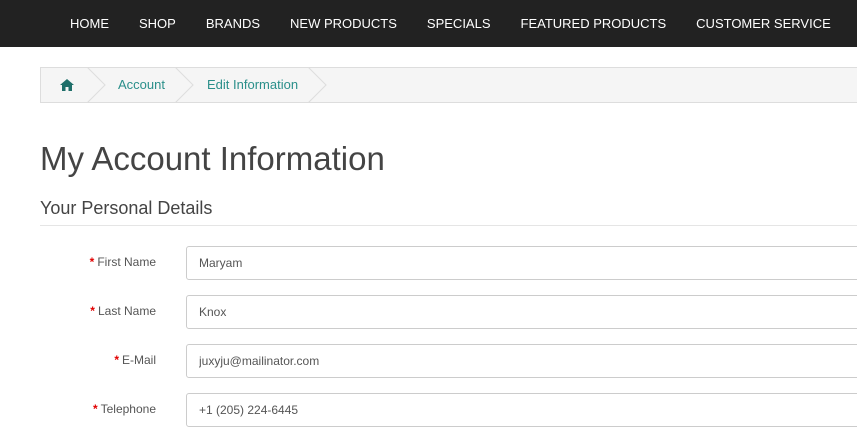 The height and width of the screenshot is (438, 857). I want to click on nav-featured-products: FEATURED PRODUCTS, so click(594, 23).